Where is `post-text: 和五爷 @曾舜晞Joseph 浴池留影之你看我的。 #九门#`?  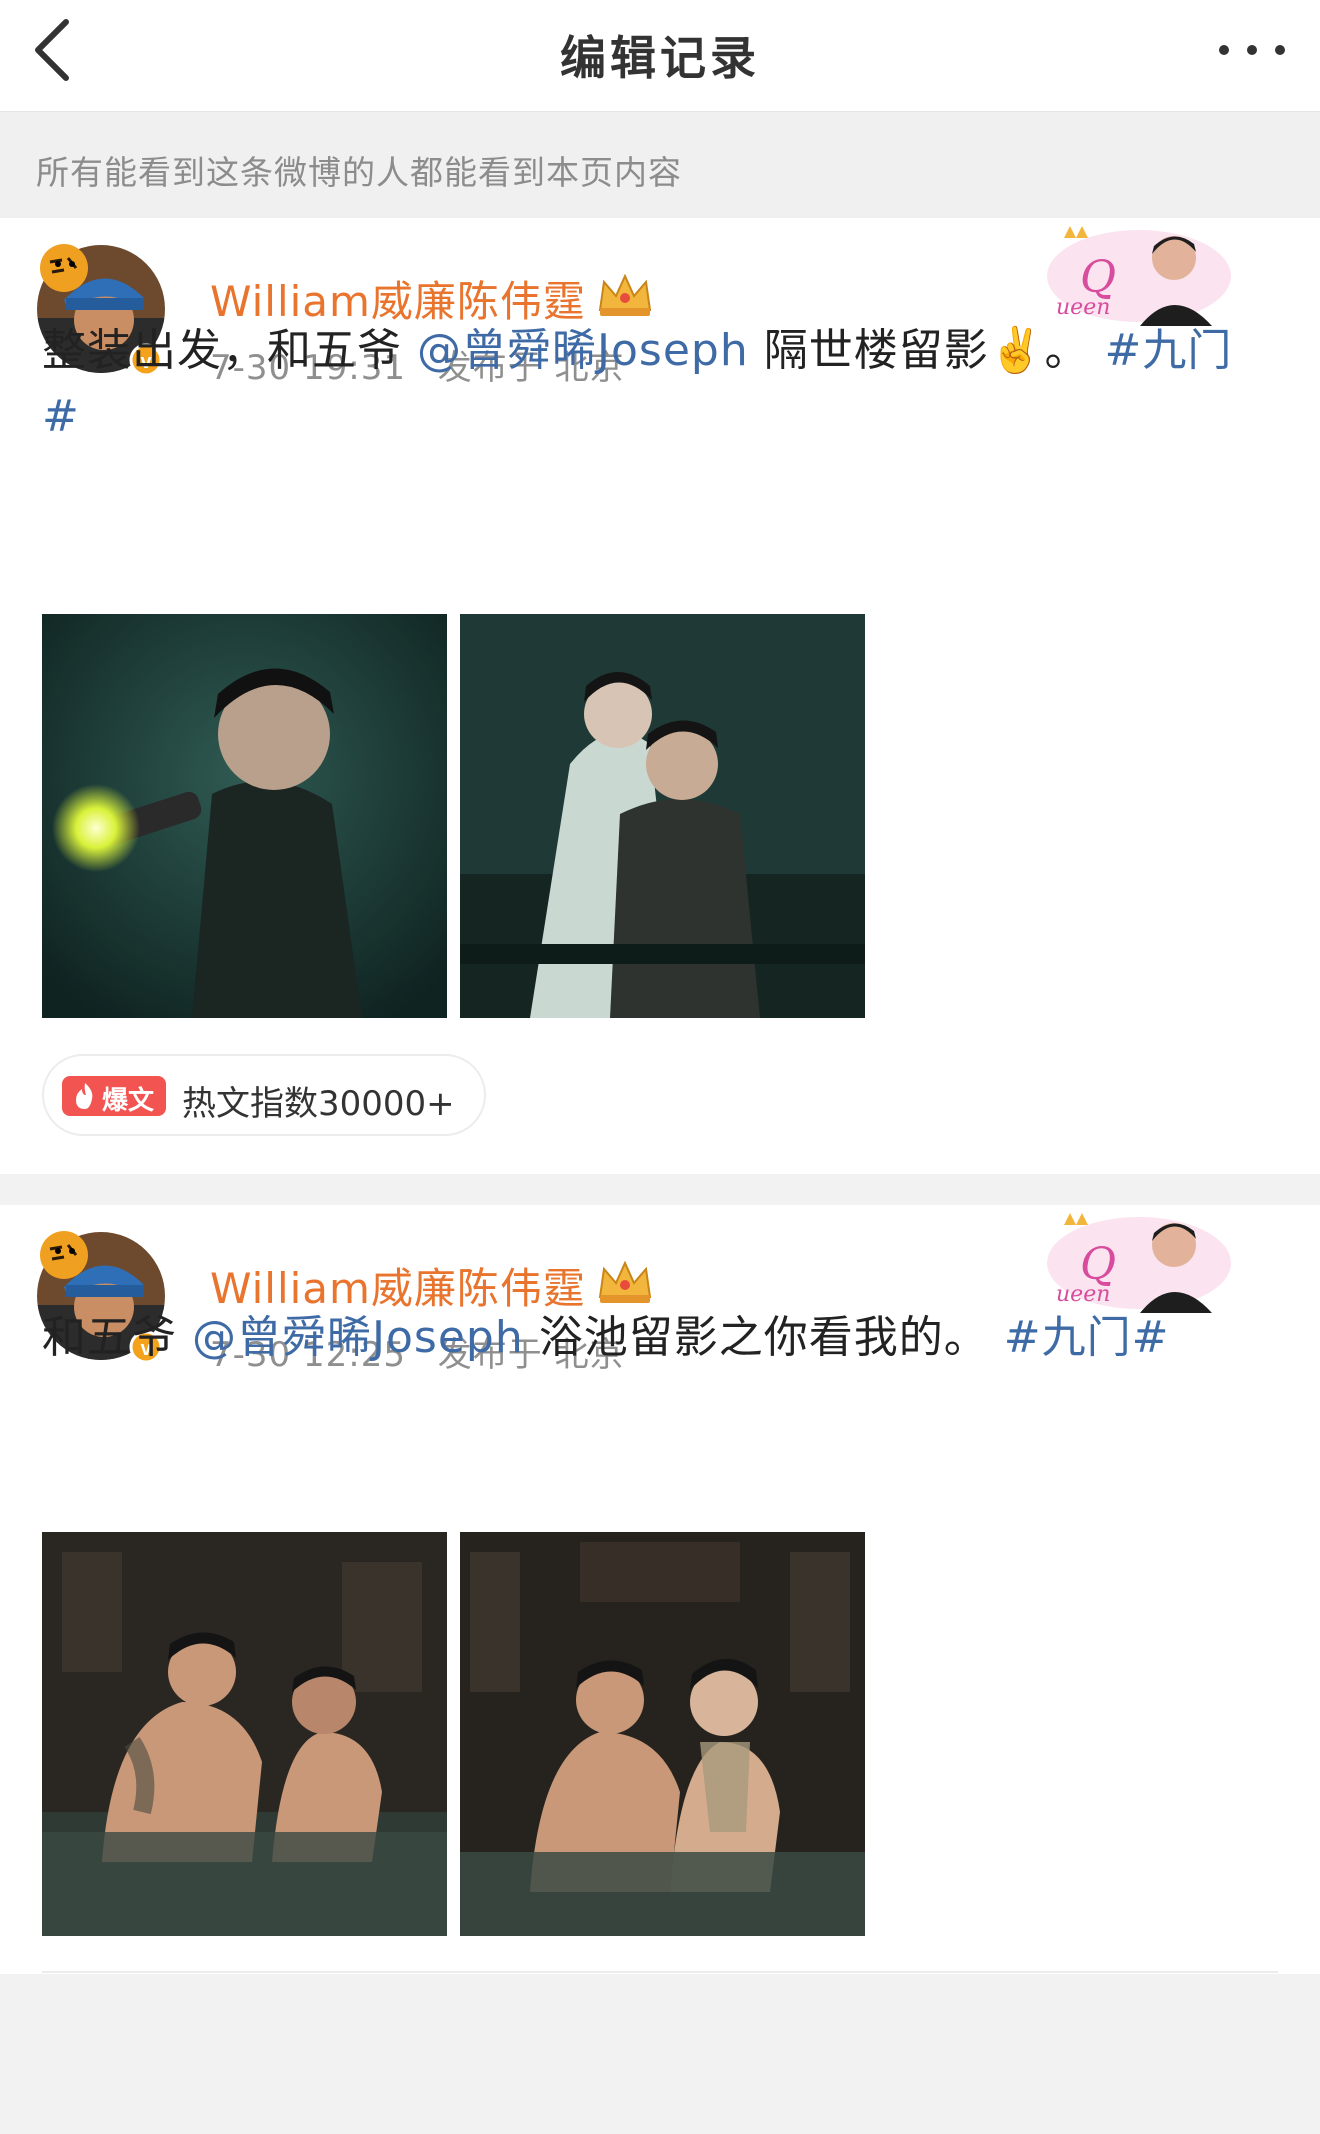 post-text: 和五爷 @曾舜晞Joseph 浴池留影之你看我的。 #九门# is located at coordinates (652, 1338).